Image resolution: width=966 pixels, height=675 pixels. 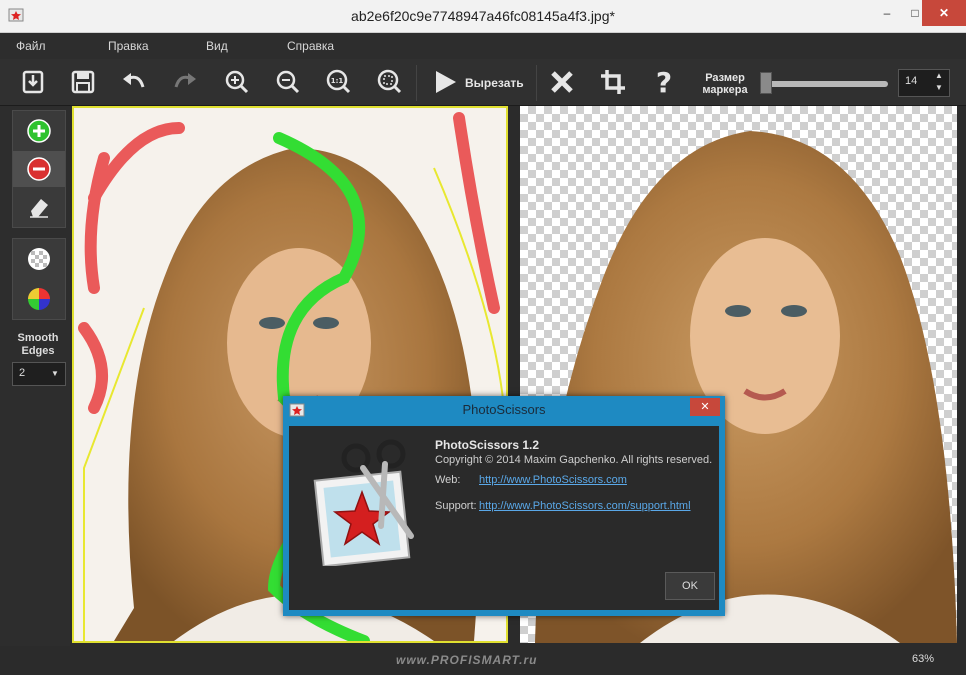 I want to click on dialog-title-bar: PhotoScissors ✕, so click(x=504, y=410).